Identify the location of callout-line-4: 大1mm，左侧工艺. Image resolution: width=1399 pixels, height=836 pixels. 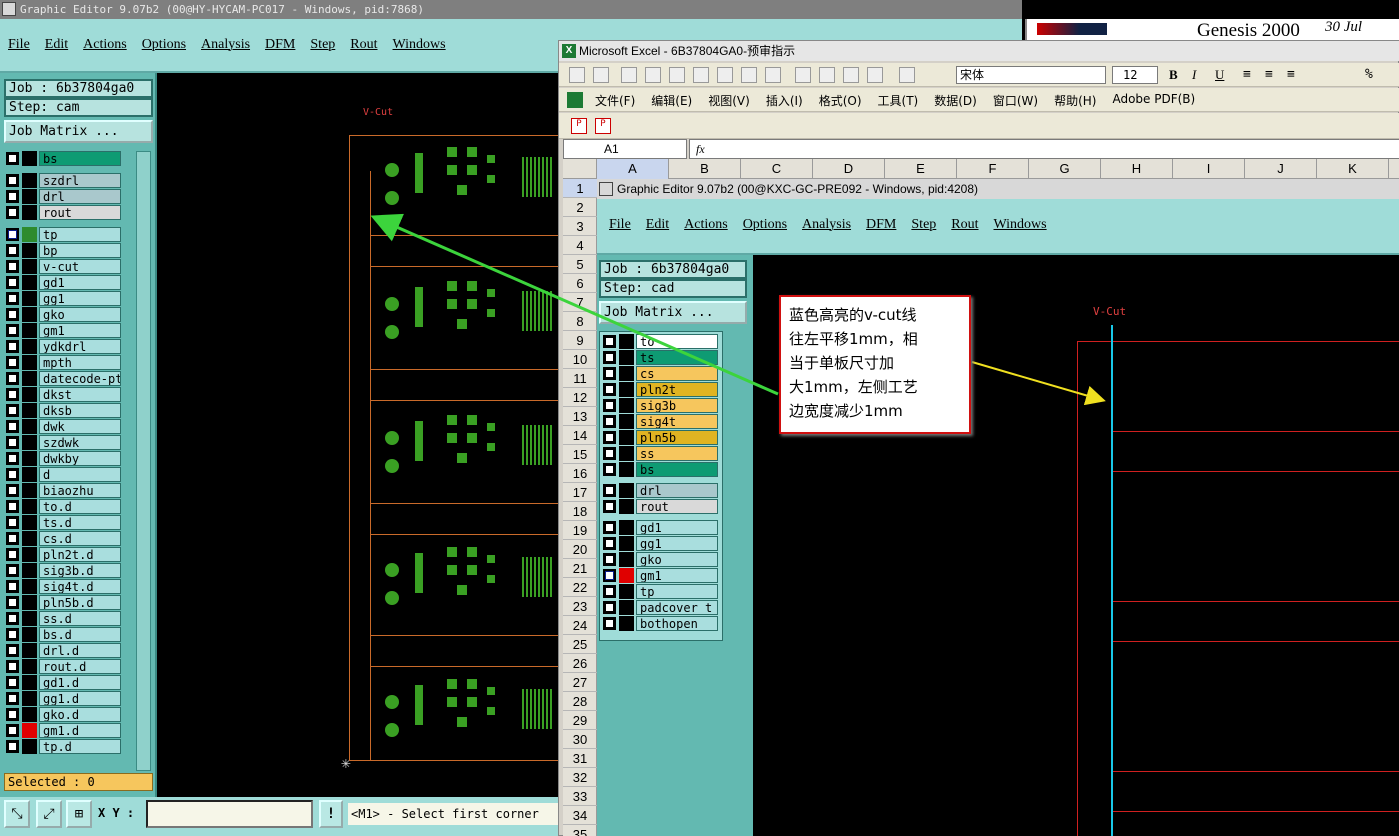
(853, 387).